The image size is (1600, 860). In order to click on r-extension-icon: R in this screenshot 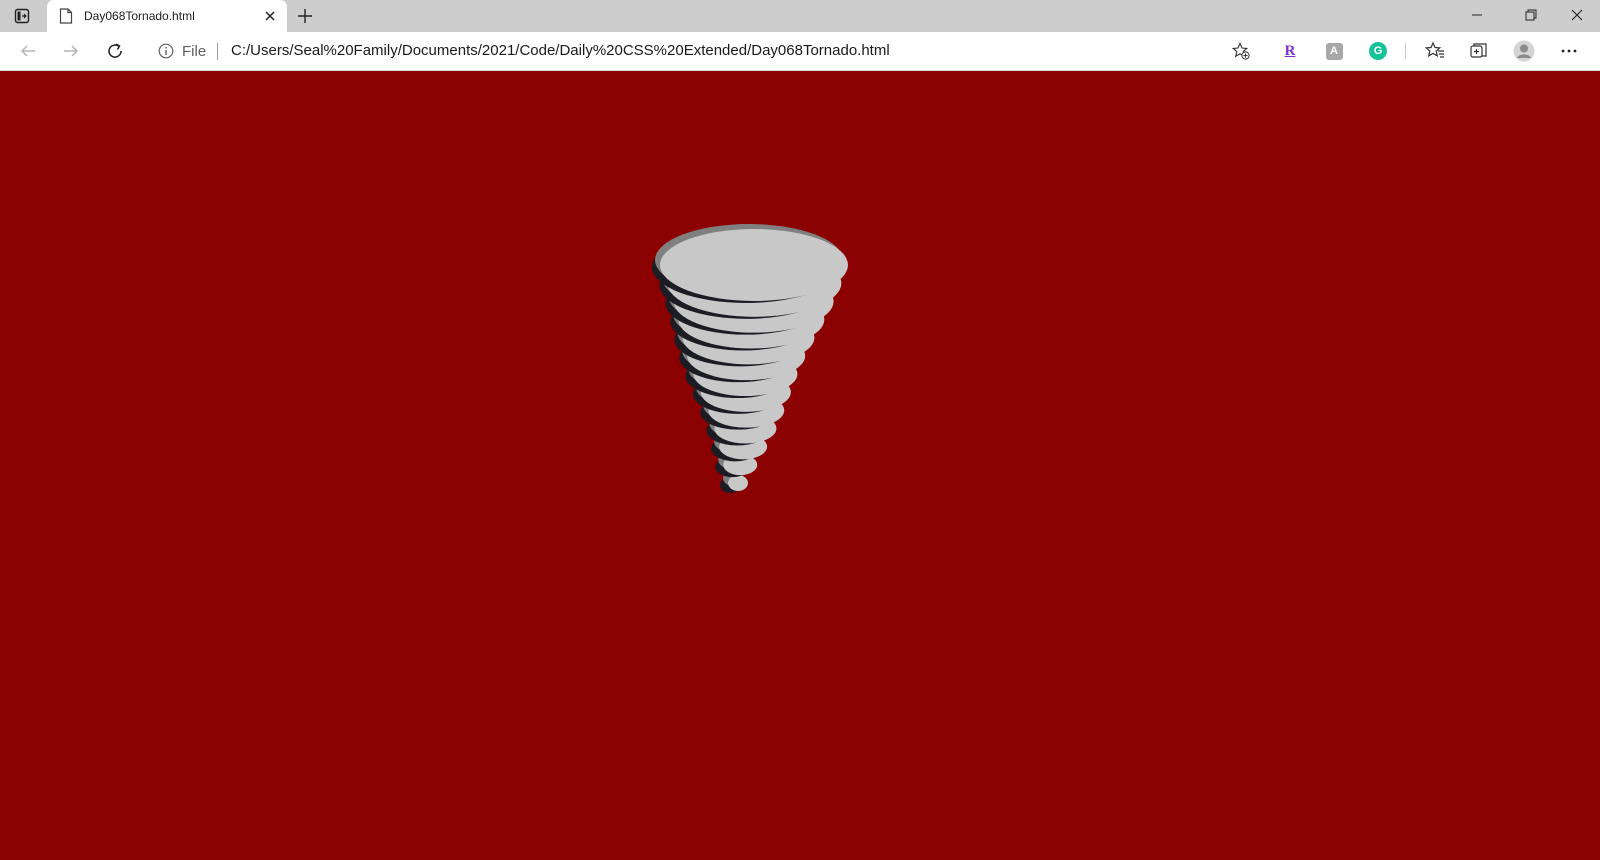, I will do `click(1290, 51)`.